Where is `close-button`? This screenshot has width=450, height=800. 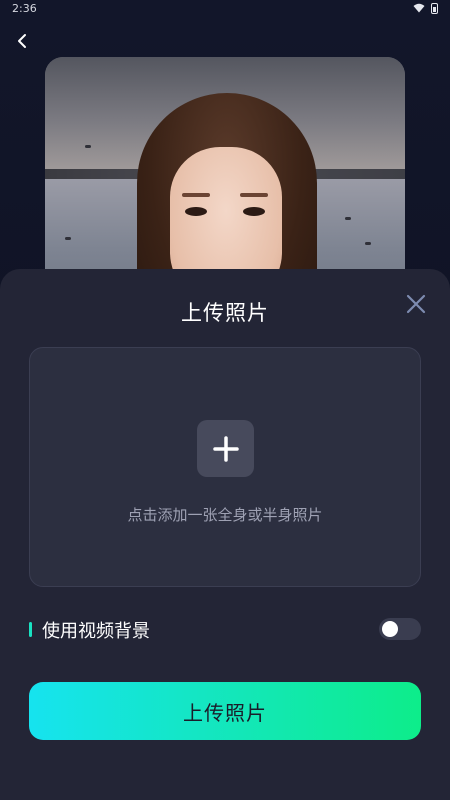 close-button is located at coordinates (416, 304).